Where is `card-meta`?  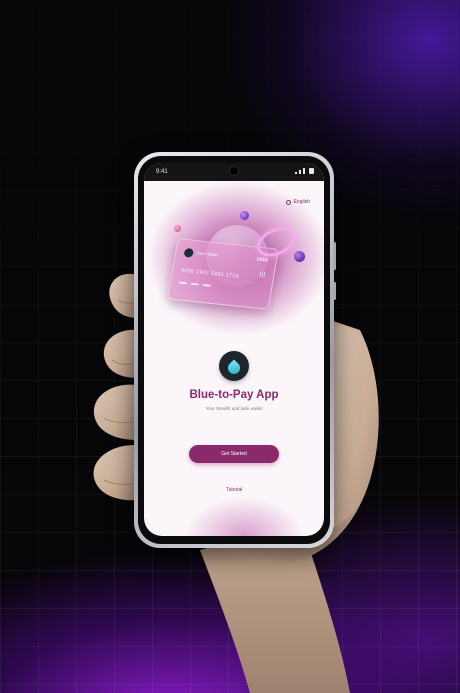
card-meta is located at coordinates (194, 284).